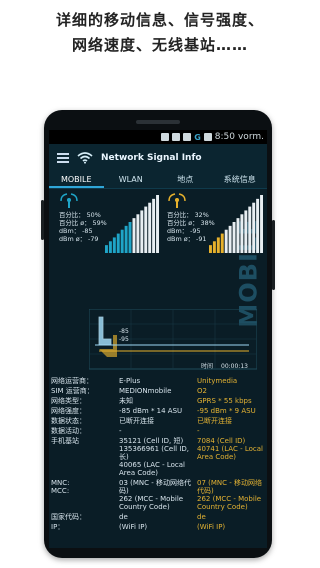 The height and width of the screenshot is (568, 320). I want to click on info-value-sim1: 已断开连接, so click(136, 421).